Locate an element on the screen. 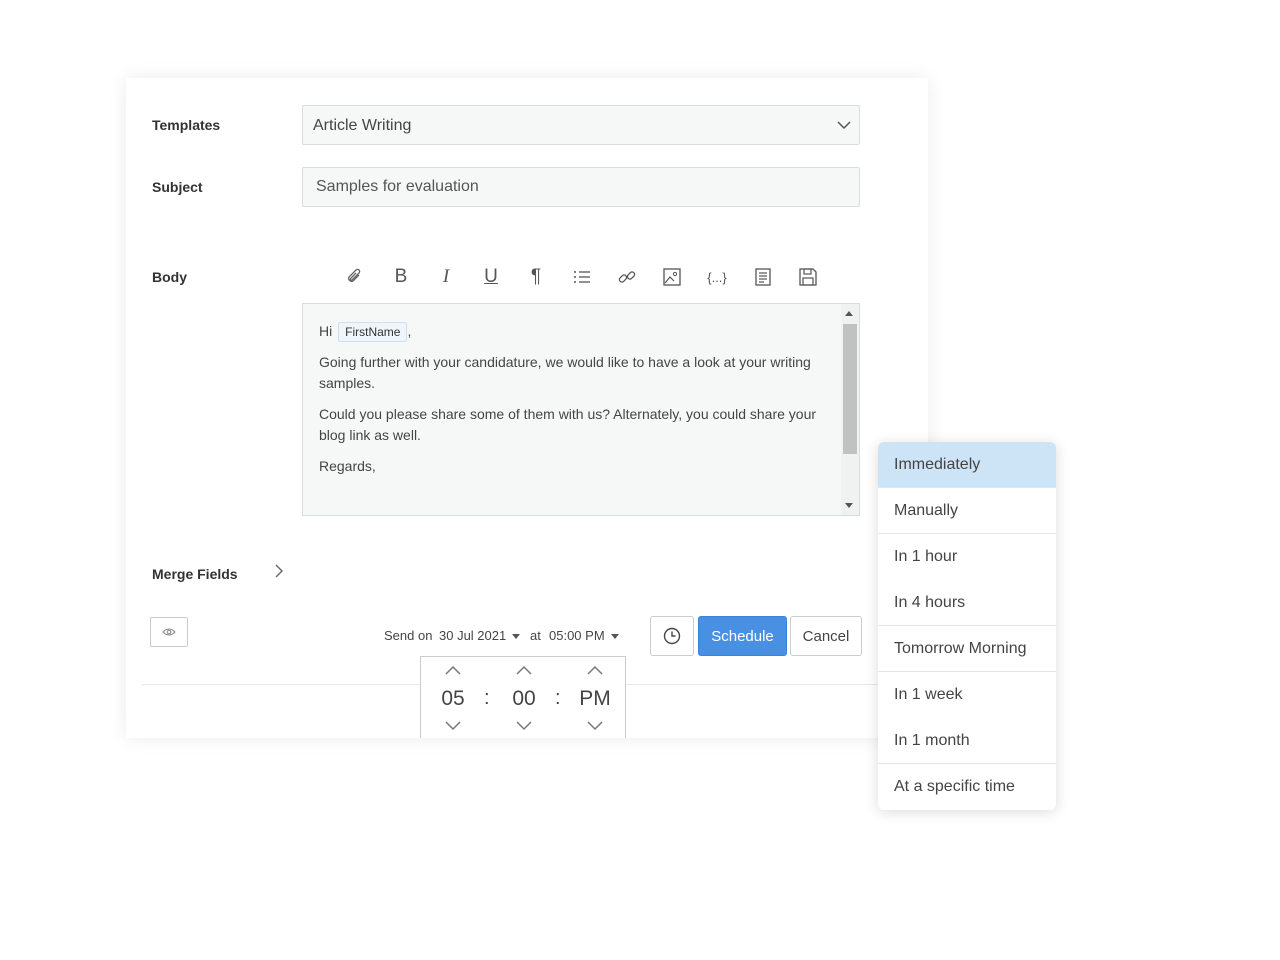 Image resolution: width=1280 pixels, height=960 pixels. clock-icon is located at coordinates (672, 636).